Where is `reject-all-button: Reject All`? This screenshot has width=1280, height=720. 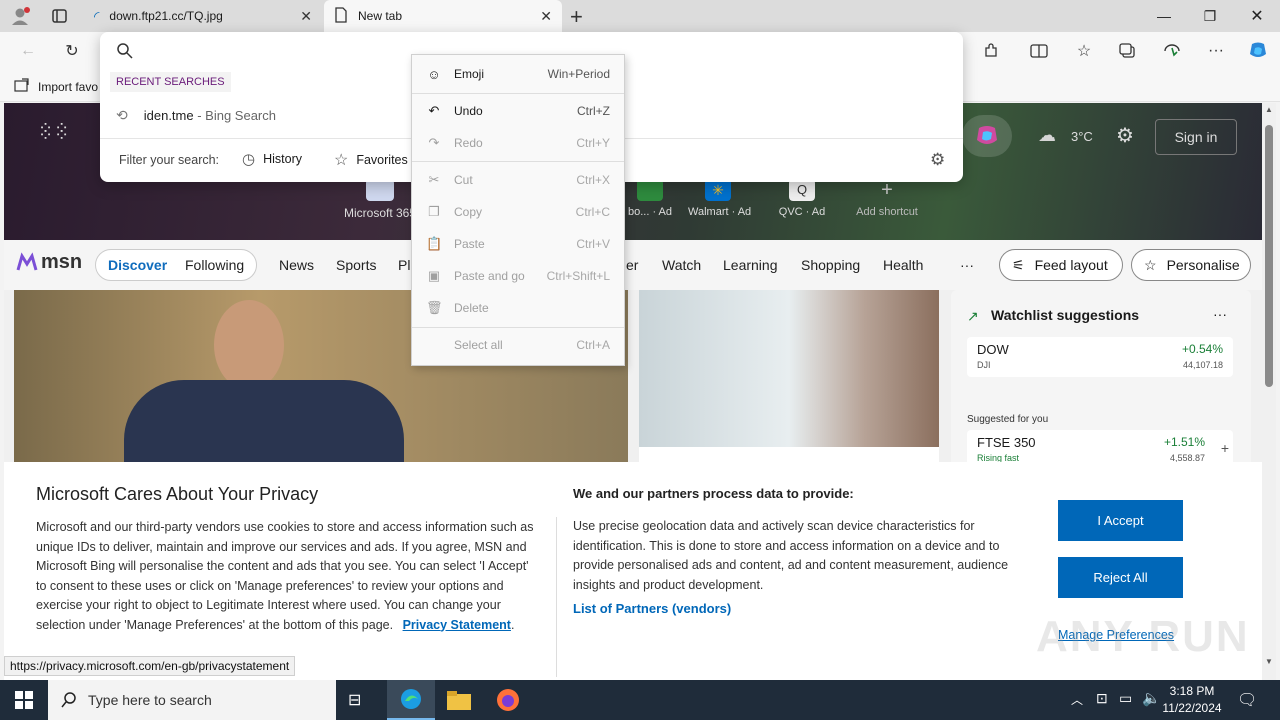
reject-all-button: Reject All is located at coordinates (1120, 577).